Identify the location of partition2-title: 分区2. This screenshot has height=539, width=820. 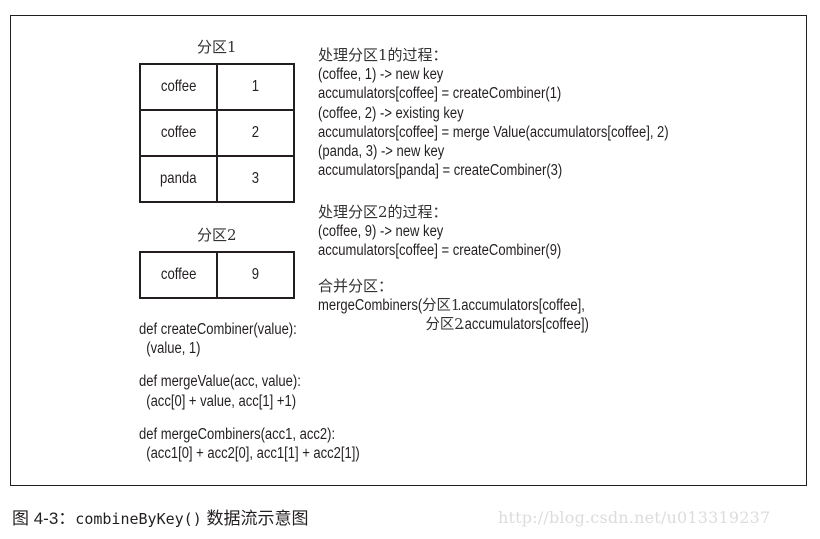
(217, 235).